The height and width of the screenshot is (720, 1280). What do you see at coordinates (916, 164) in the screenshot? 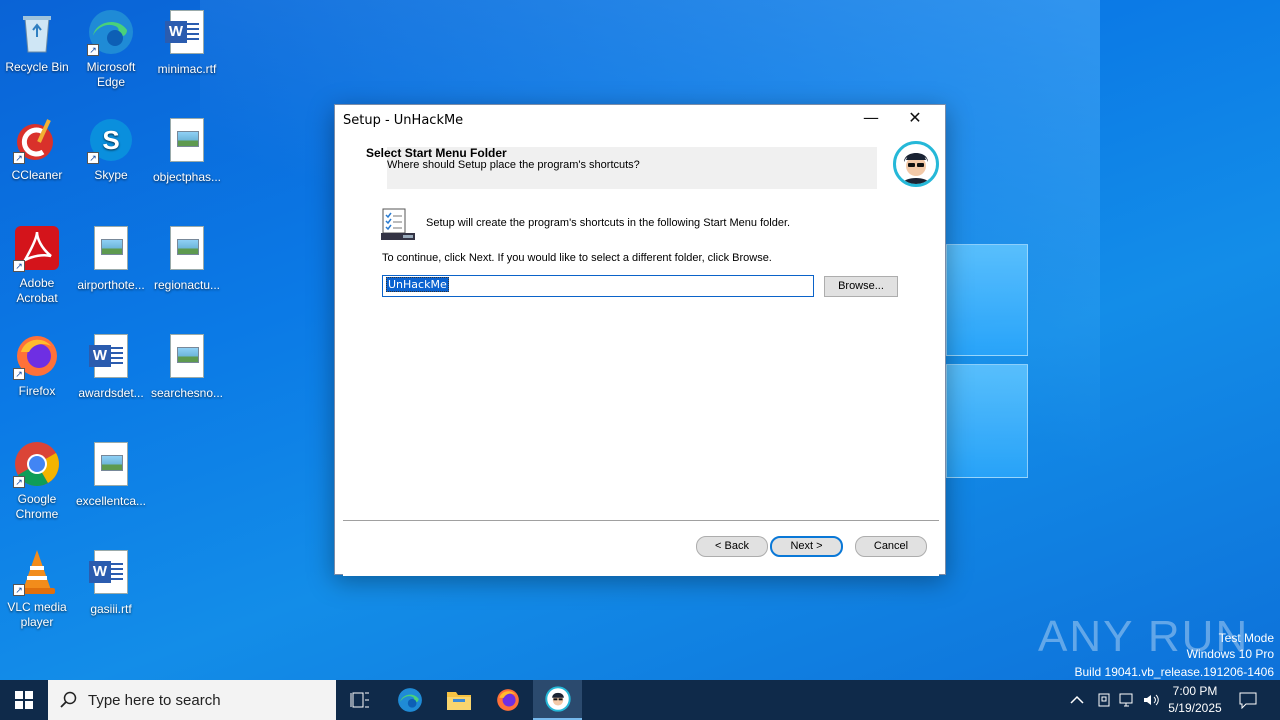
I see `unhackme-logo-icon` at bounding box center [916, 164].